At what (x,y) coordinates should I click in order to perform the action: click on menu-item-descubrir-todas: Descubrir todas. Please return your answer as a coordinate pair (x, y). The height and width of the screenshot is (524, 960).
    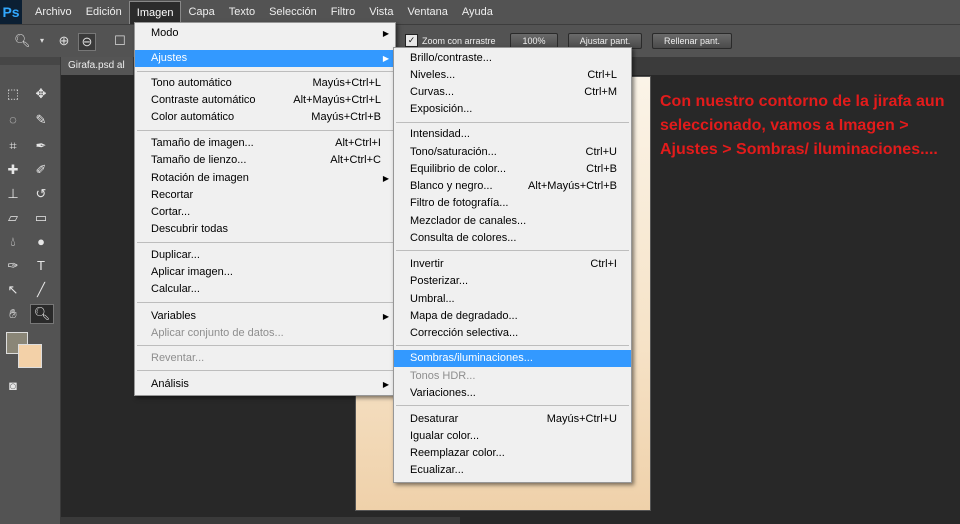
    Looking at the image, I should click on (265, 229).